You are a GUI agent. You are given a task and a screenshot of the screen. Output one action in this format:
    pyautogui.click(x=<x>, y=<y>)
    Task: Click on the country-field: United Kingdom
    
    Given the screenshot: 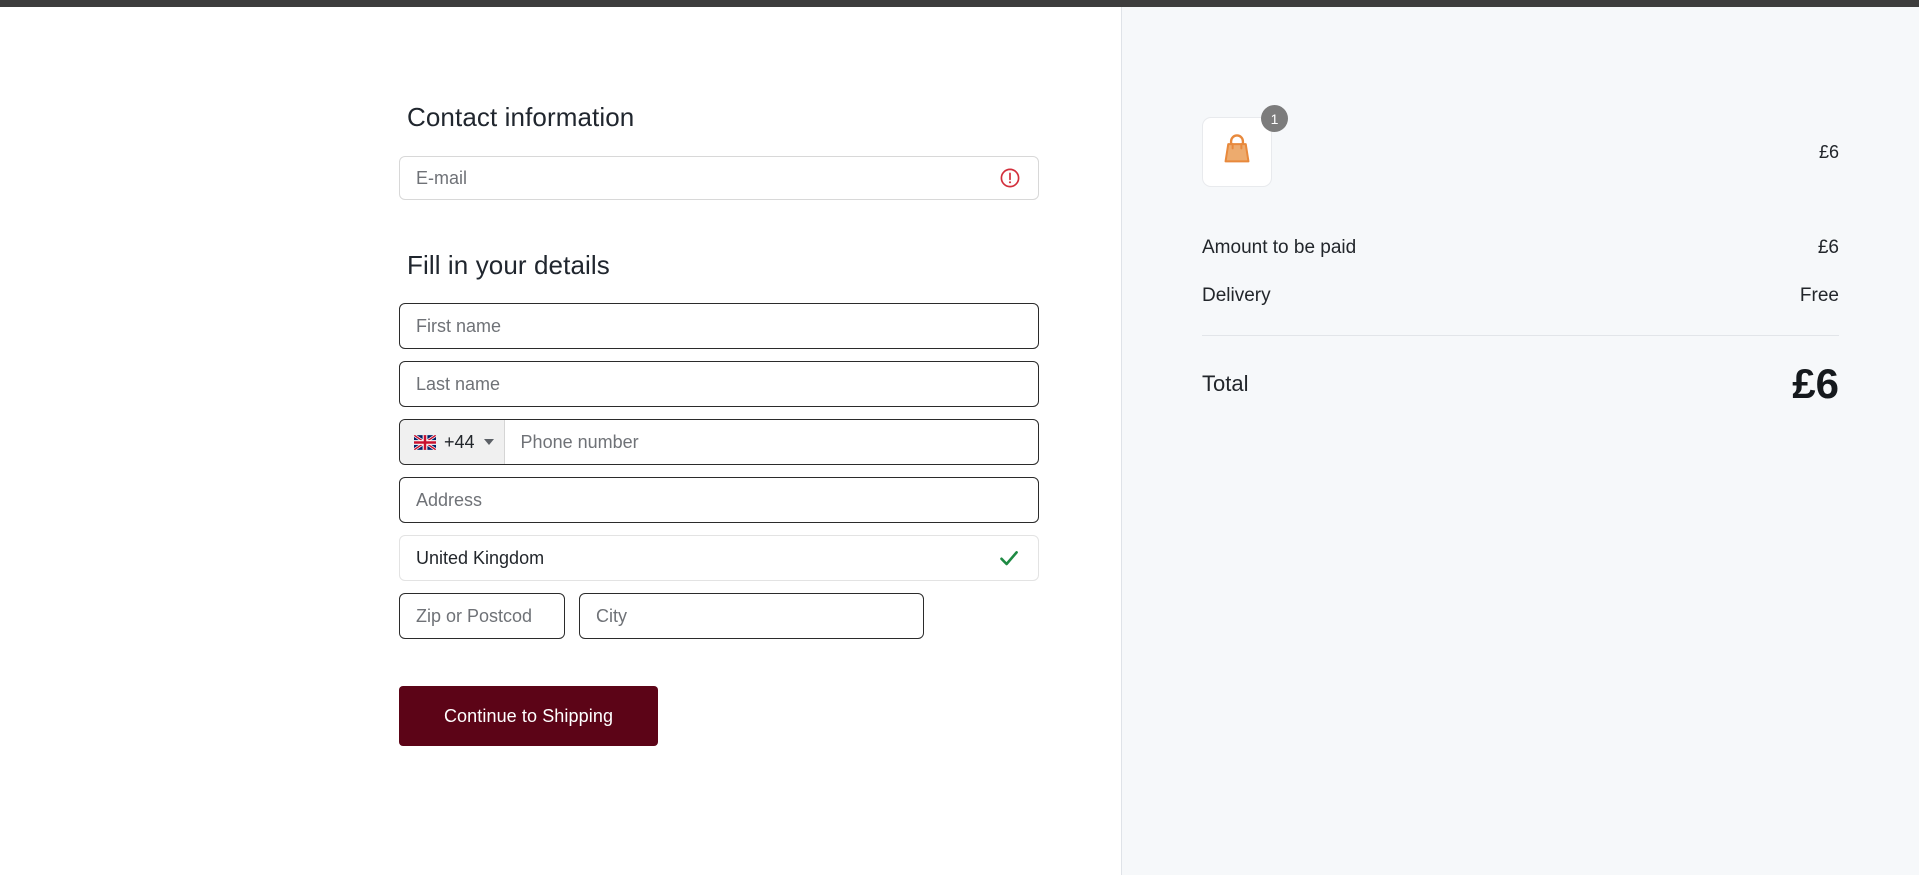 What is the action you would take?
    pyautogui.click(x=719, y=558)
    